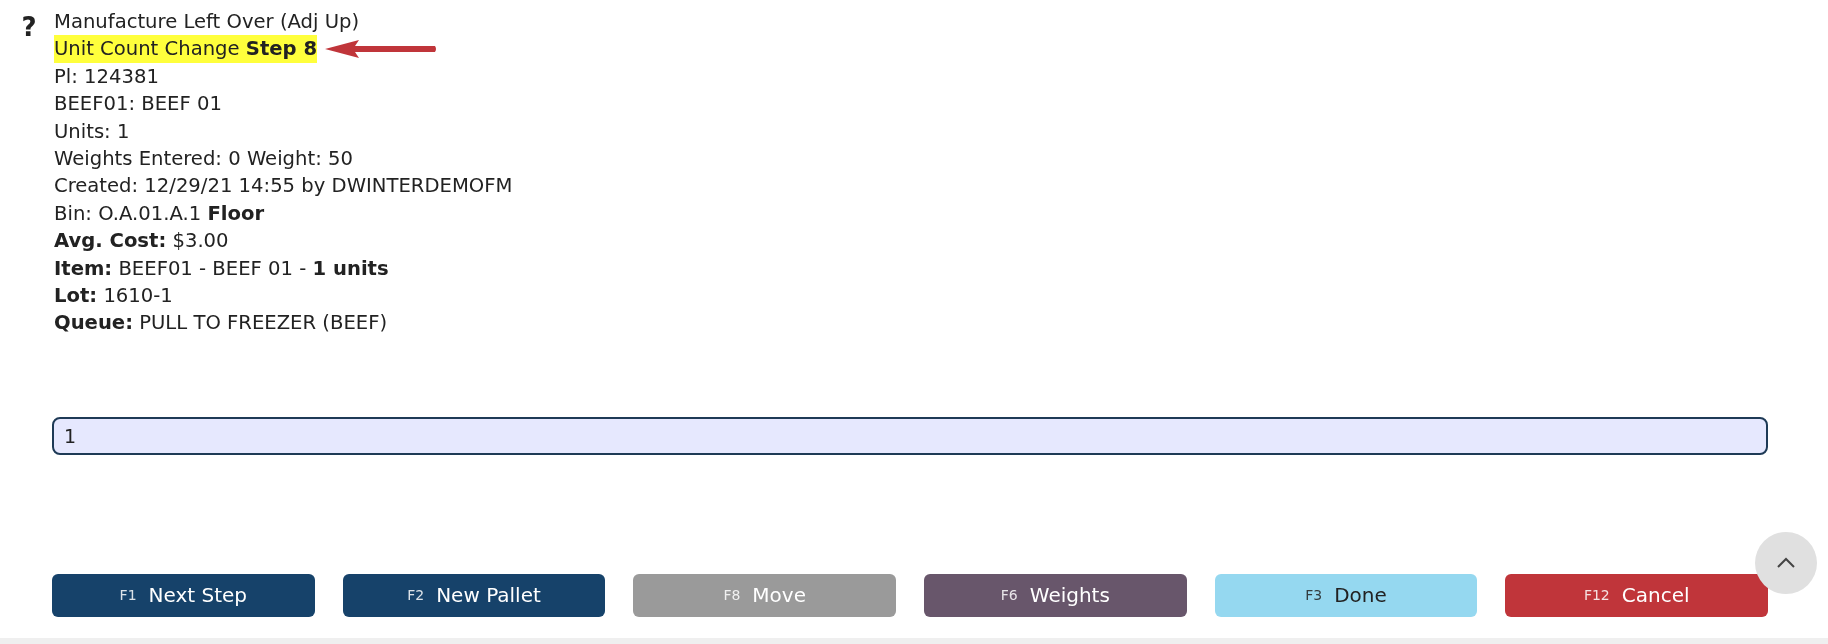 The width and height of the screenshot is (1828, 644). Describe the element at coordinates (113, 296) in the screenshot. I see `detail-line: Lot: 1610-1` at that location.